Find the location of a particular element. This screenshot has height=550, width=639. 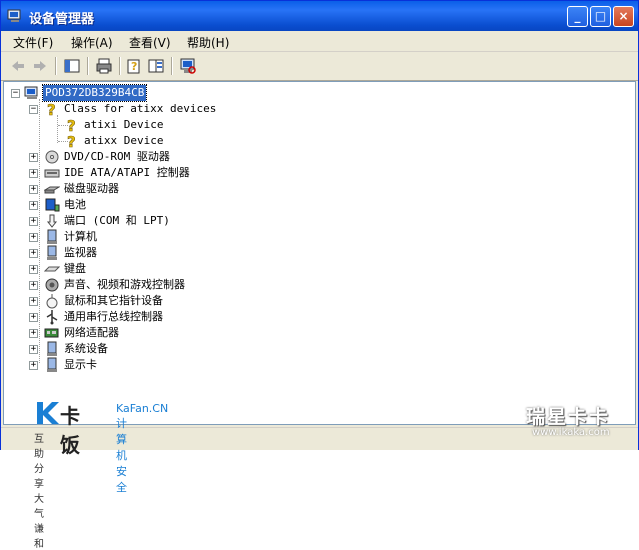

tree-item-category: + 磁盘驱动器 is located at coordinates (204, 189).